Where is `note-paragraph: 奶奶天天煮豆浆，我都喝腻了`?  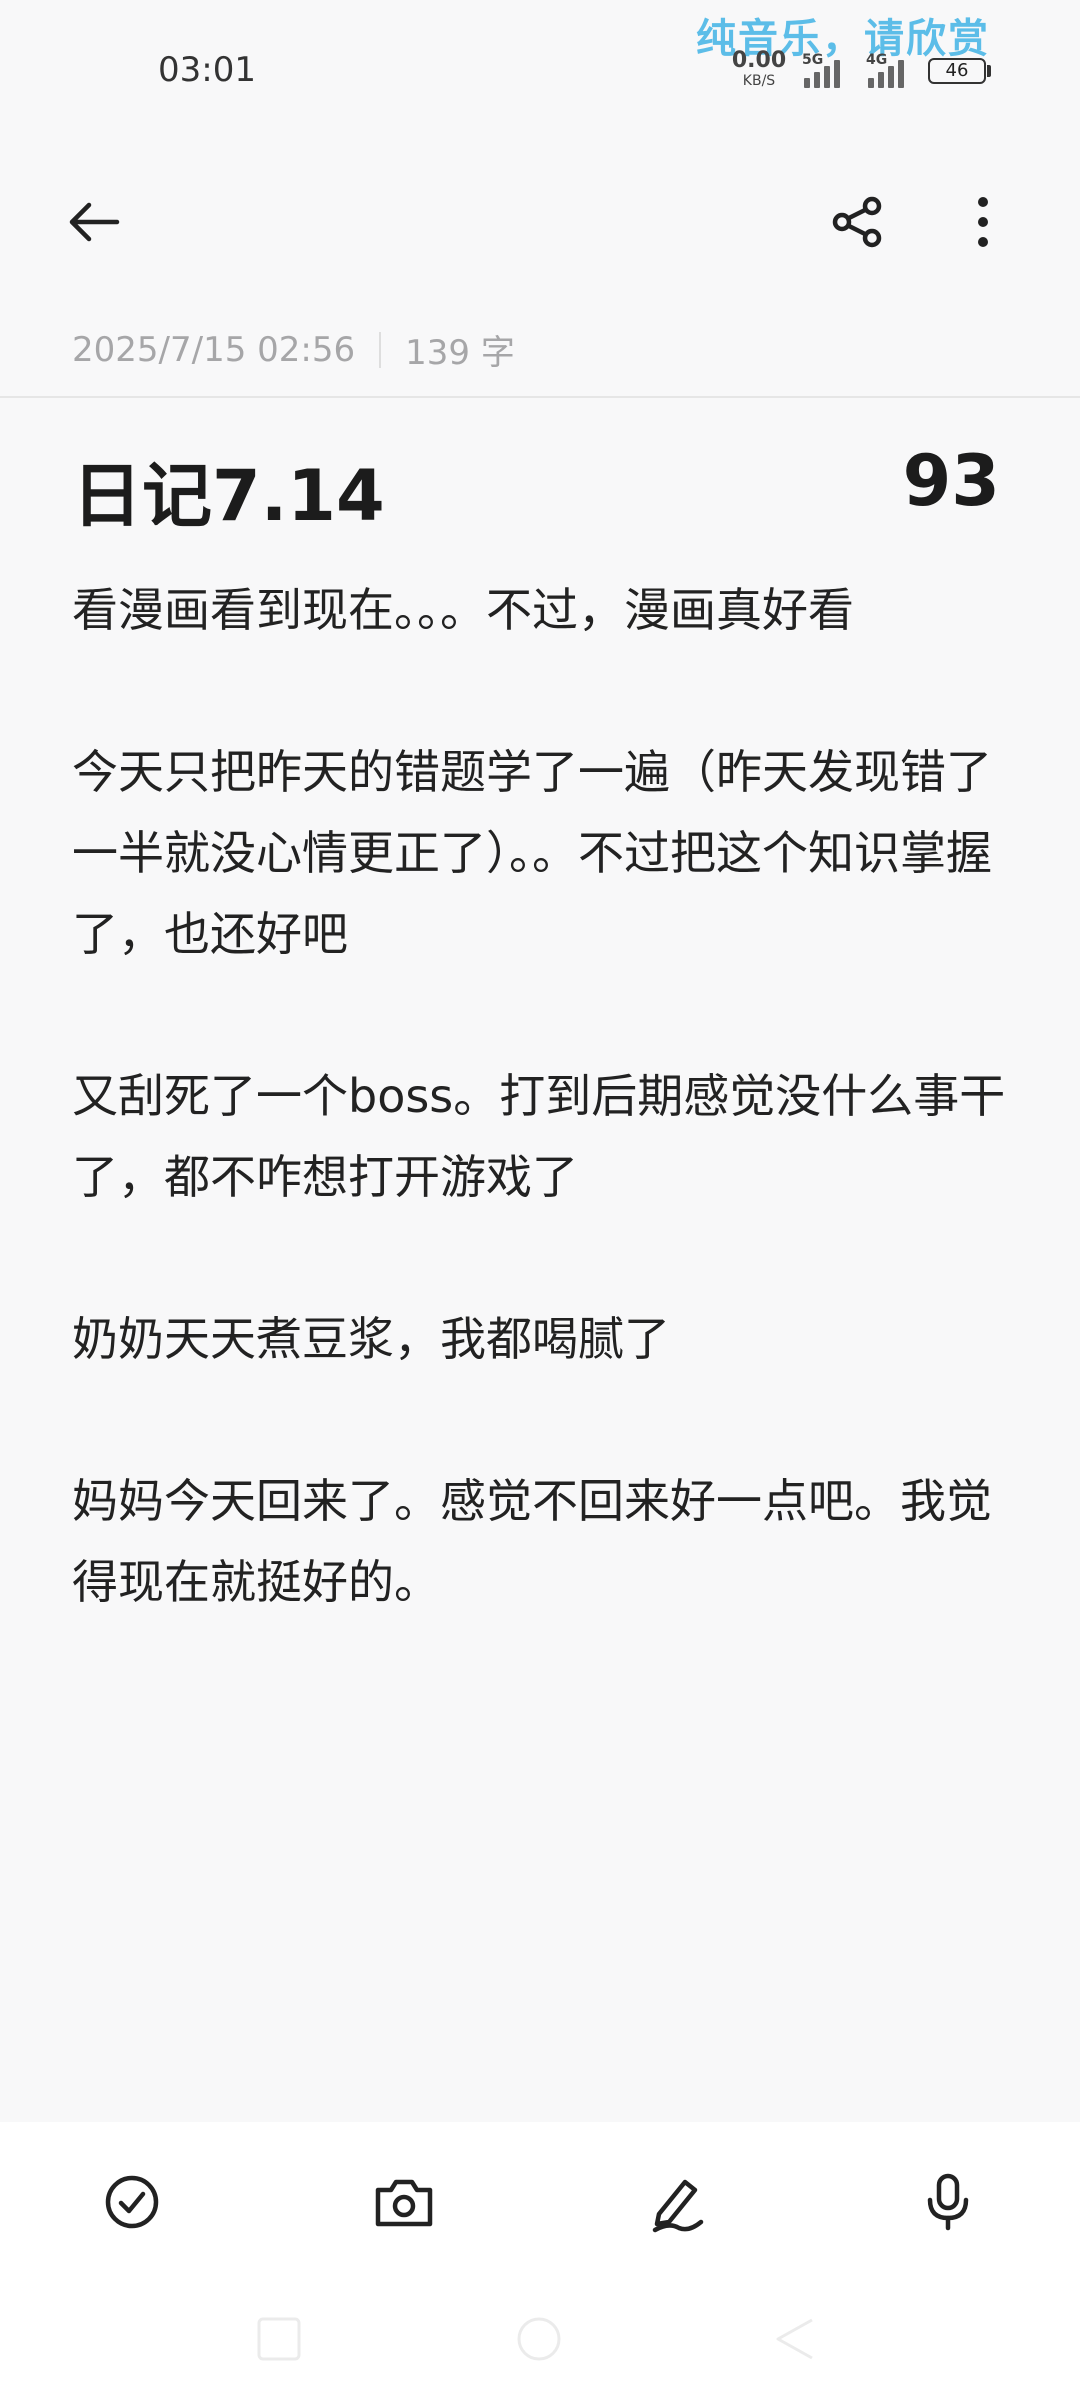
note-paragraph: 奶奶天天煮豆浆，我都喝腻了 is located at coordinates (542, 1339).